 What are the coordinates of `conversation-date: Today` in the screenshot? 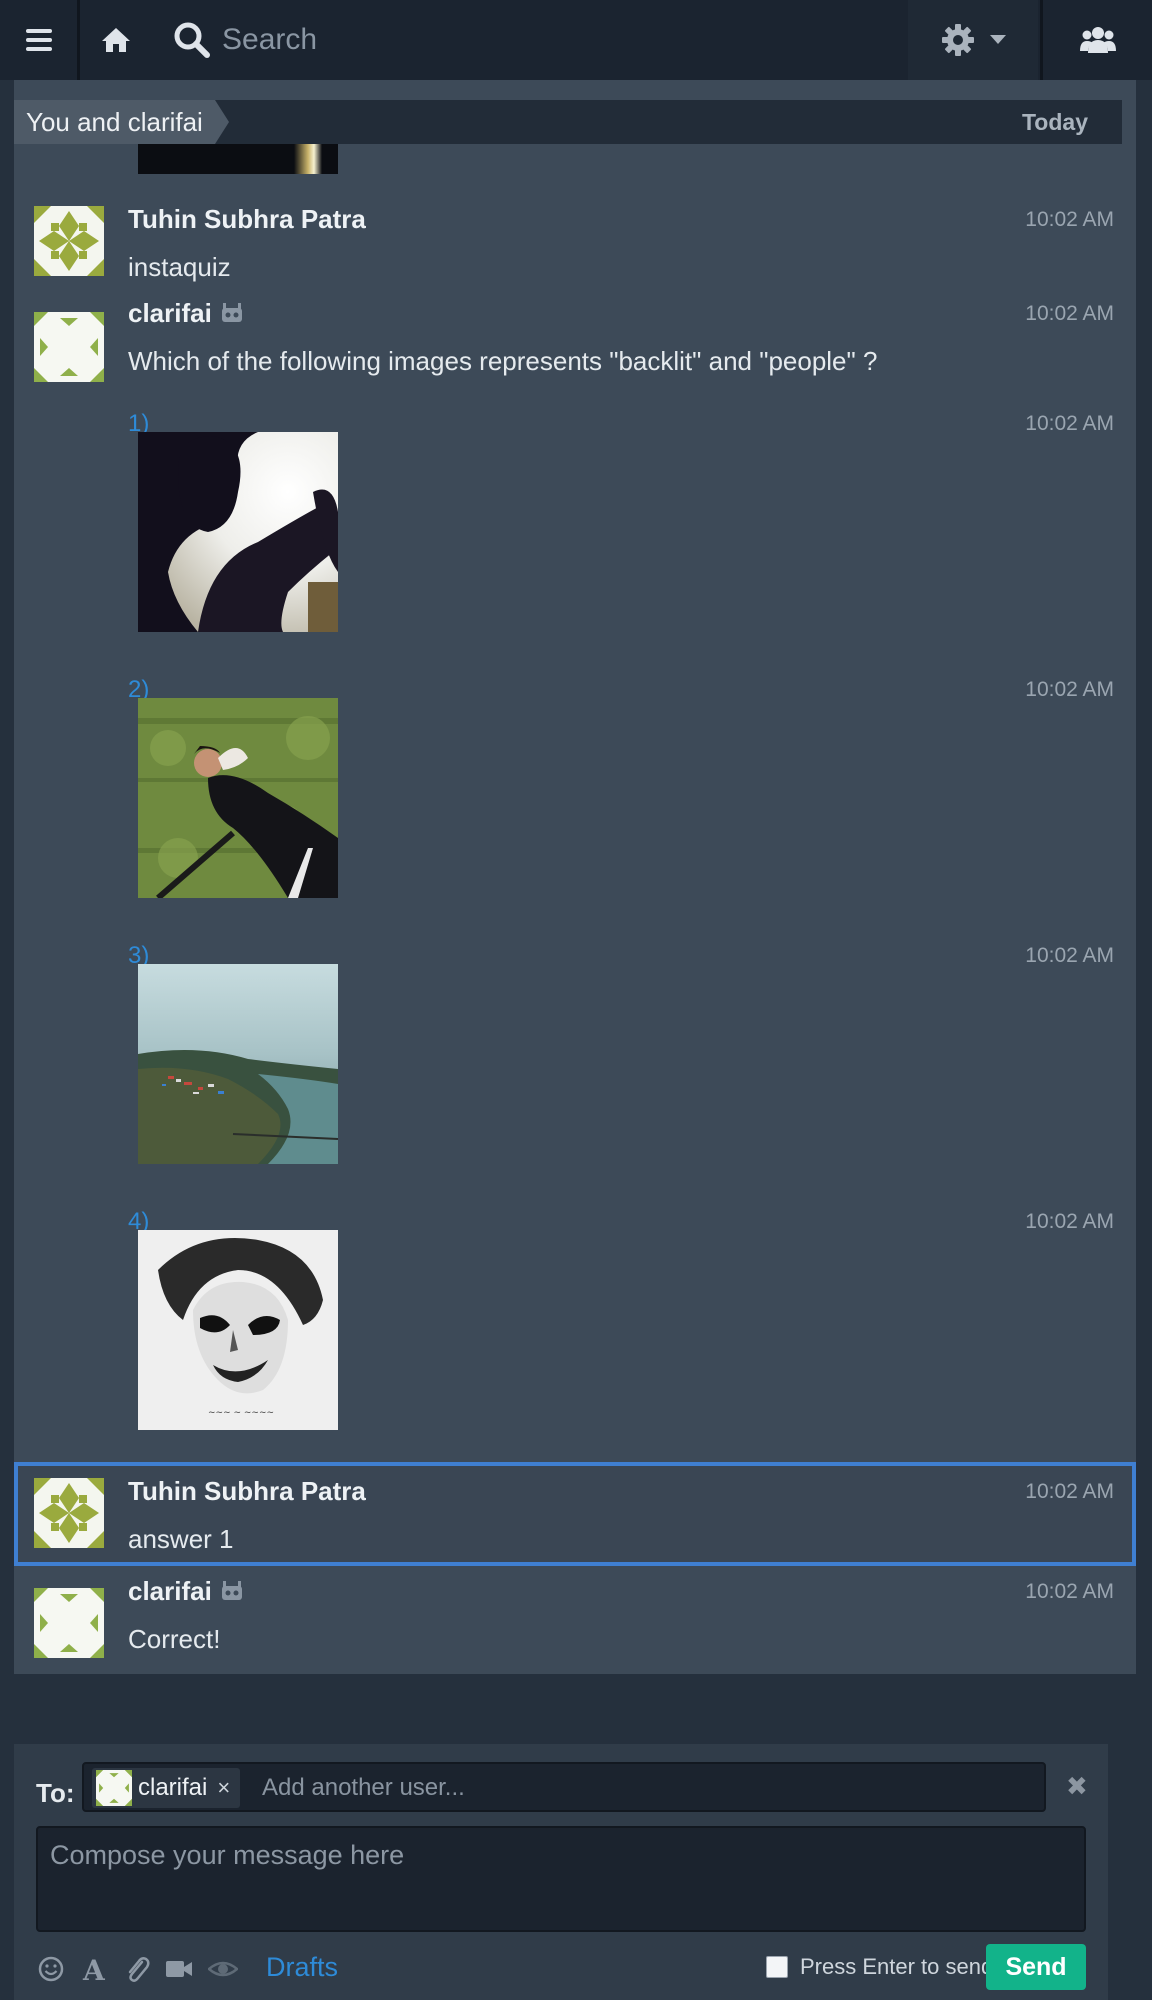 It's located at (1054, 122).